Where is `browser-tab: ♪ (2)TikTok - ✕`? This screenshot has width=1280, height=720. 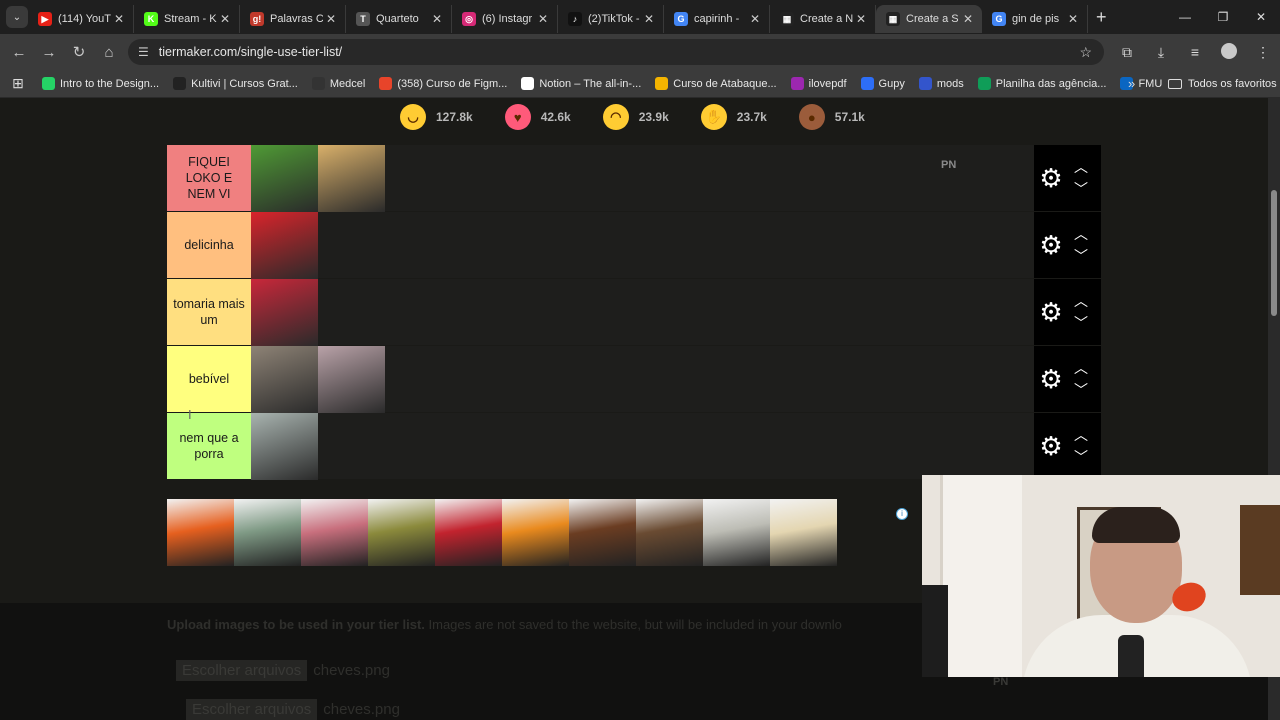 browser-tab: ♪ (2)TikTok - ✕ is located at coordinates (611, 19).